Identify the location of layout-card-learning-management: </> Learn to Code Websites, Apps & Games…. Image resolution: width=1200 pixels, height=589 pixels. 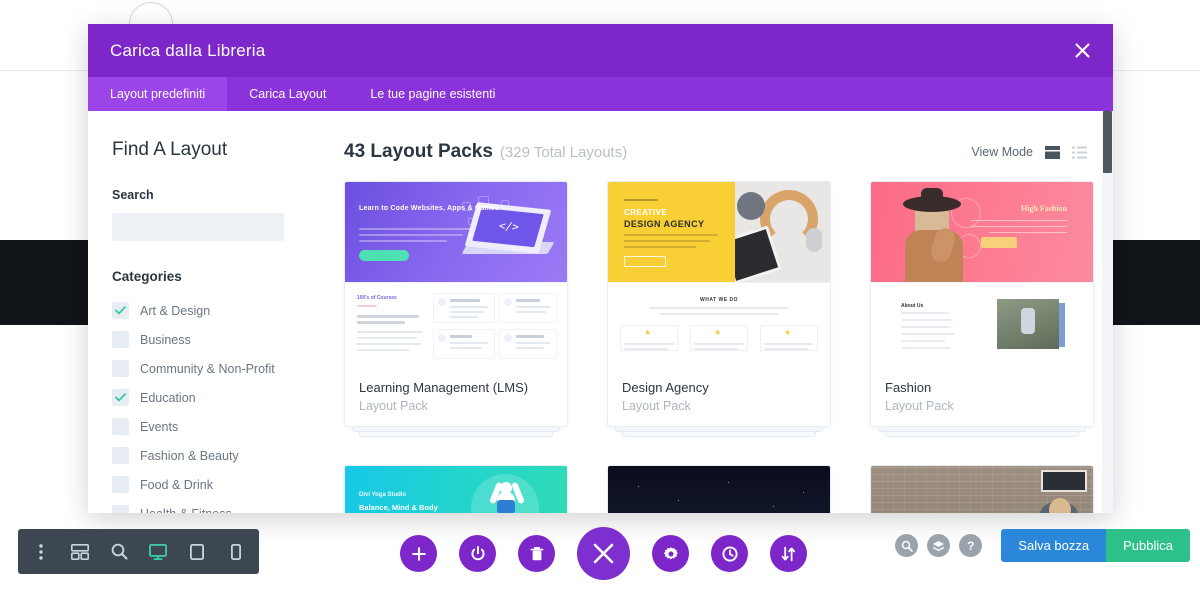
(456, 304).